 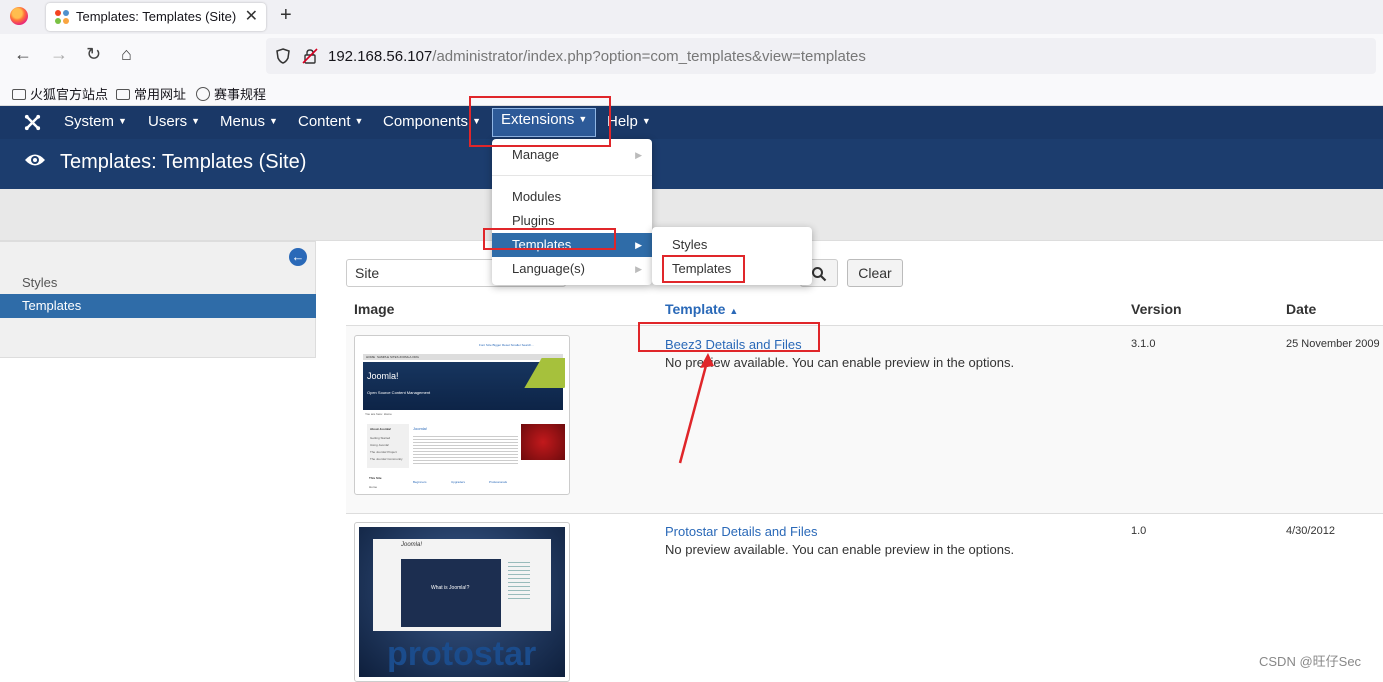 What do you see at coordinates (283, 56) in the screenshot?
I see `shield-icon` at bounding box center [283, 56].